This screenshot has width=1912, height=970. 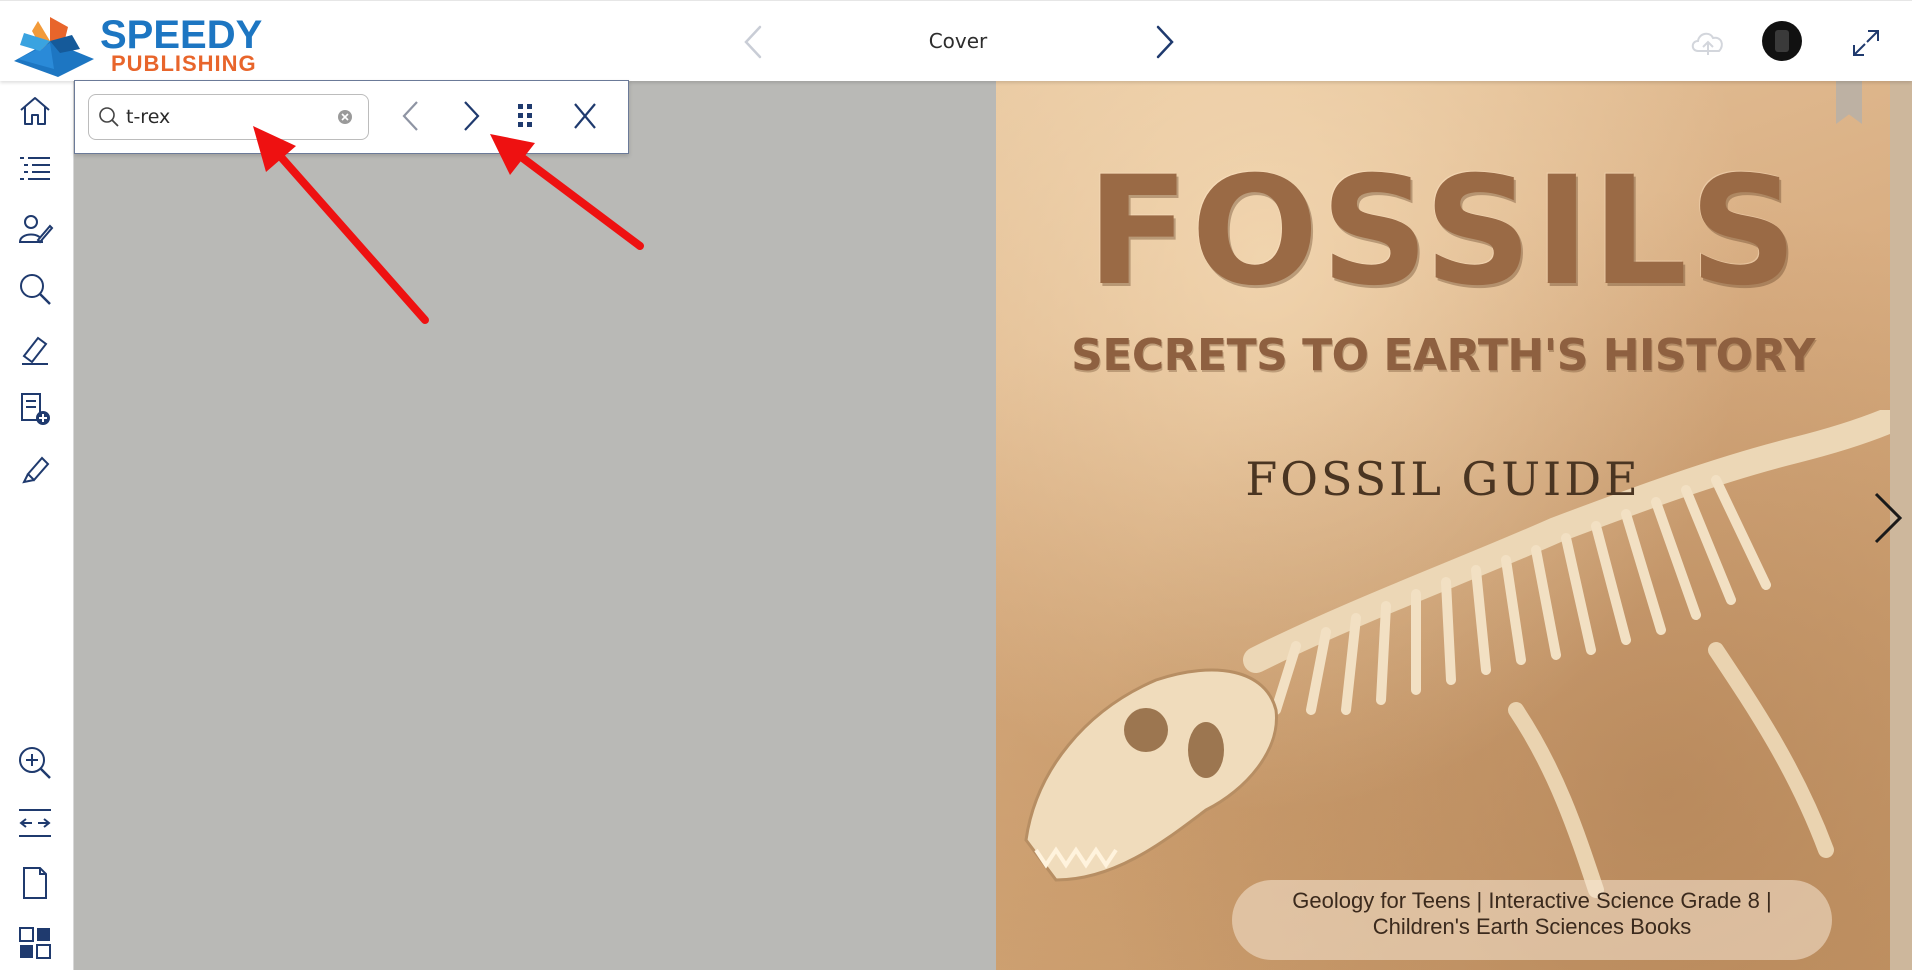 I want to click on cloud-upload-button, so click(x=1708, y=42).